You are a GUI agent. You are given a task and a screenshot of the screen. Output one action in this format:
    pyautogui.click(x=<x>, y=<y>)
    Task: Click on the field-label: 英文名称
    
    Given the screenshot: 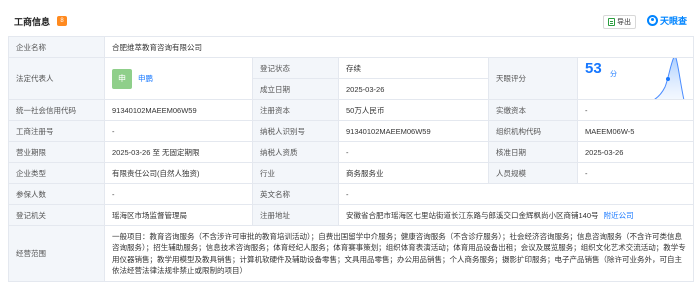 What is the action you would take?
    pyautogui.click(x=295, y=194)
    